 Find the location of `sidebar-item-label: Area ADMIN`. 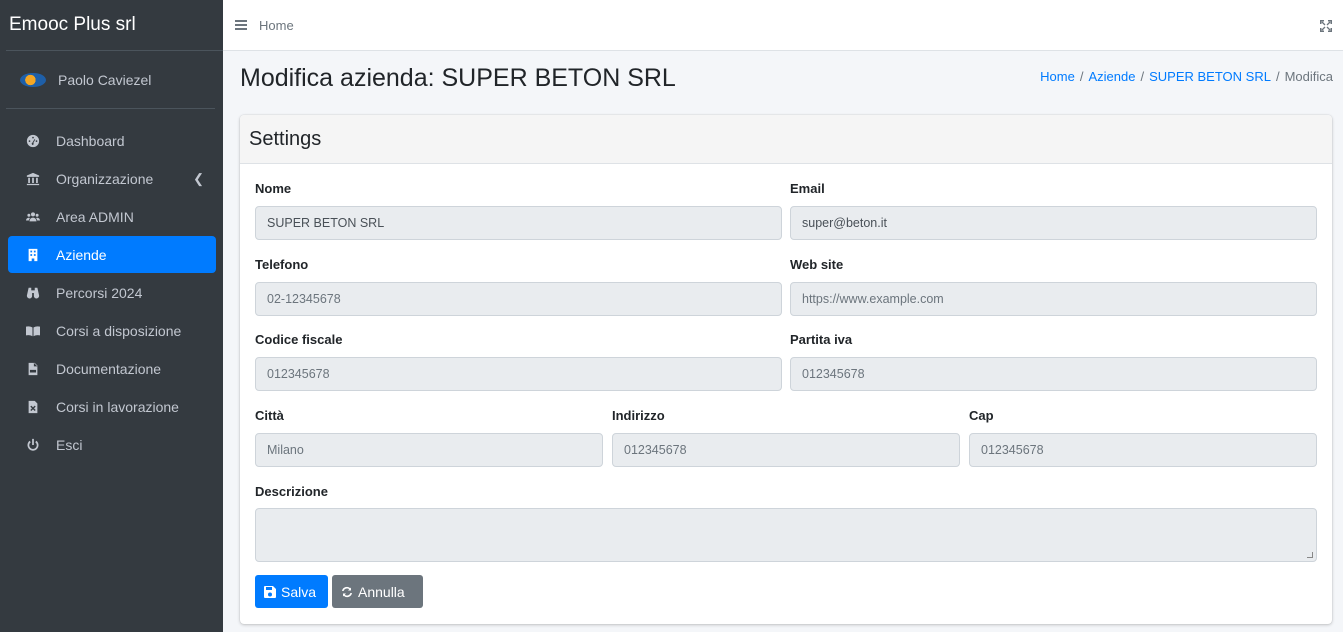

sidebar-item-label: Area ADMIN is located at coordinates (95, 216).